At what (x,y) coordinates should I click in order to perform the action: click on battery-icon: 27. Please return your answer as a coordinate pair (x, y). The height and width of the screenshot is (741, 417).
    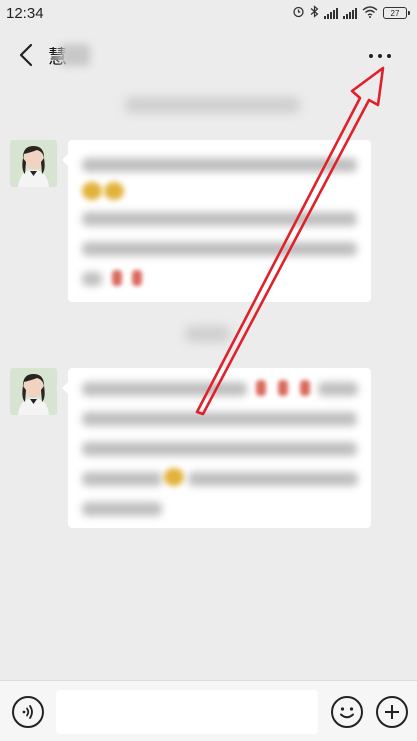
    Looking at the image, I should click on (396, 13).